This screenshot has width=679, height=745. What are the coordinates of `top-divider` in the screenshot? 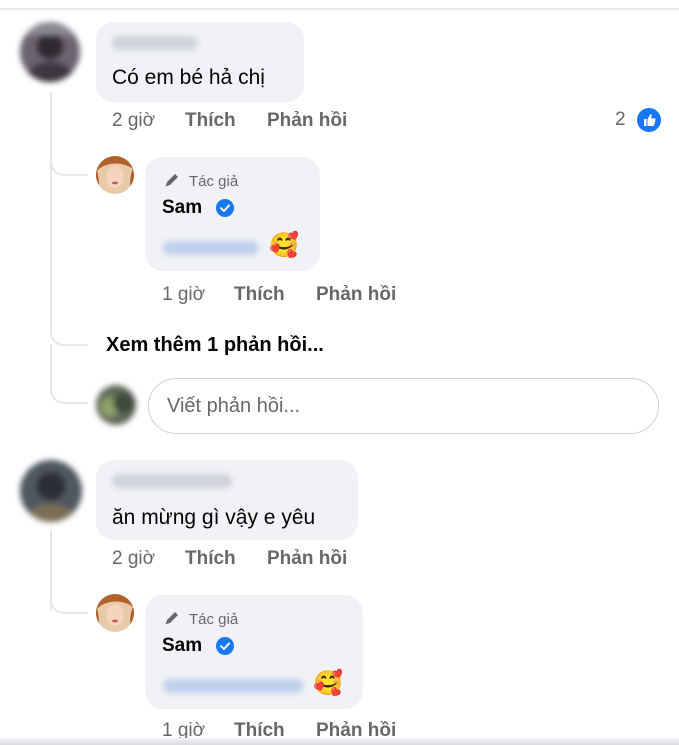 It's located at (339, 9).